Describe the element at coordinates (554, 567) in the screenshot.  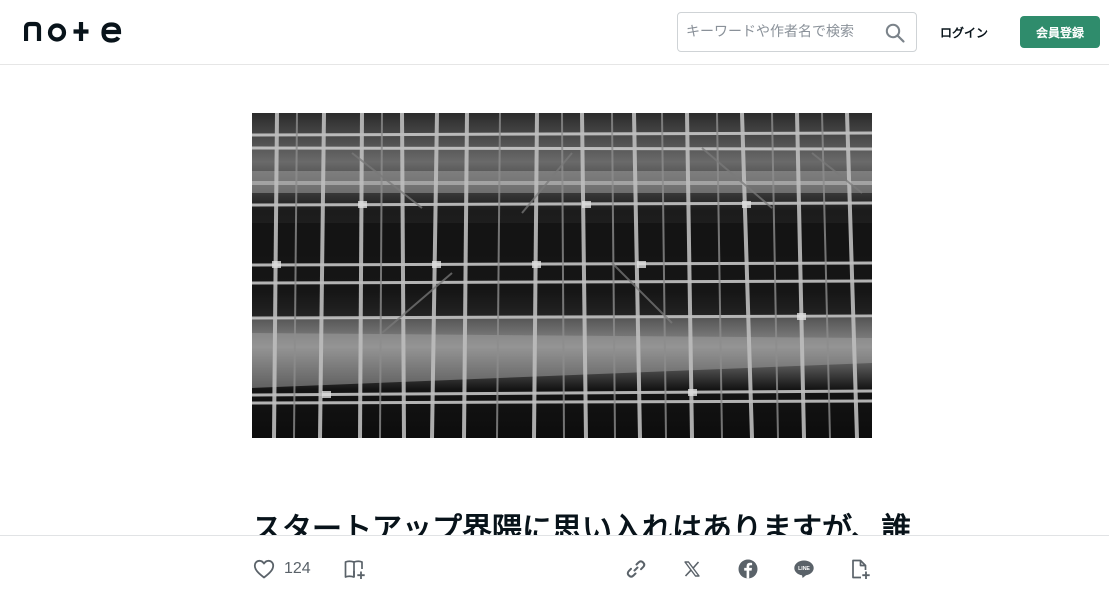
I see `article-action-bar: 124 LINE` at that location.